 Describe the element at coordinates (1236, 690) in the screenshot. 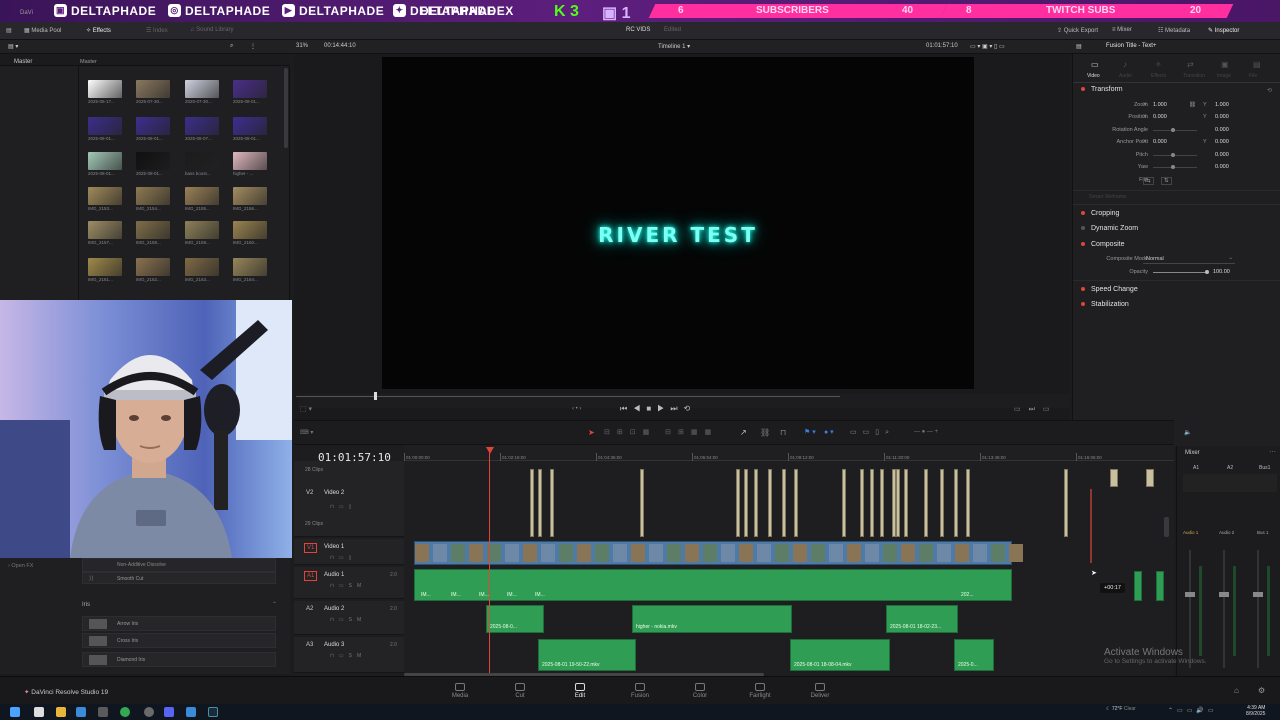

I see `home-icon: ⌂` at that location.